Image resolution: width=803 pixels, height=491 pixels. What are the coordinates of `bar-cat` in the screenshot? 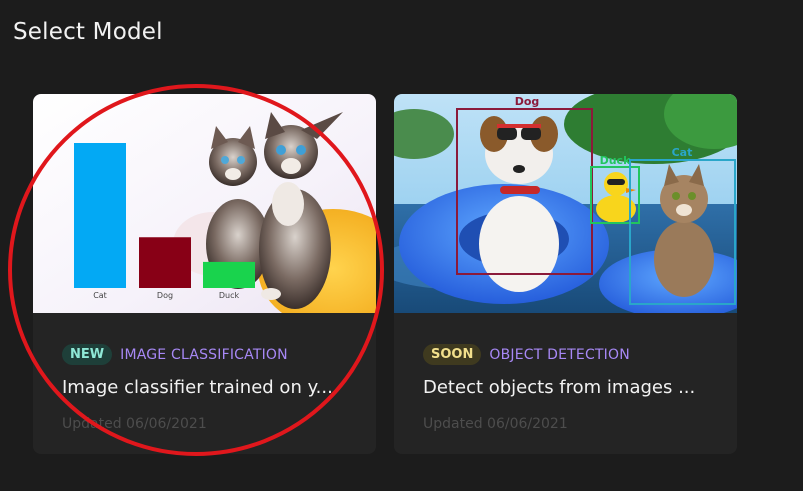 It's located at (100, 215).